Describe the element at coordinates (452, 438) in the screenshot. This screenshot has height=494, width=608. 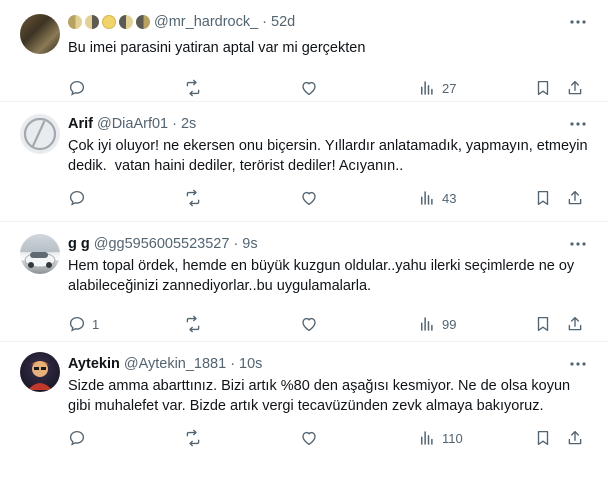
I see `view-count: 110` at that location.